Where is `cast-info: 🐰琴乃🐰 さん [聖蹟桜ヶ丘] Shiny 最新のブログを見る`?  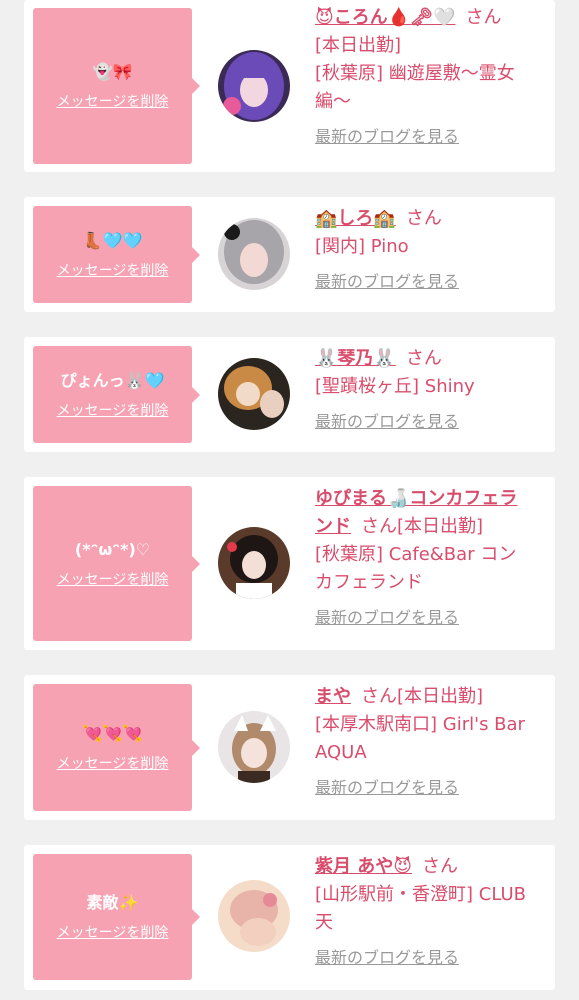
cast-info: 🐰琴乃🐰 さん [聖蹟桜ヶ丘] Shiny 最新のブログを見る is located at coordinates (433, 389).